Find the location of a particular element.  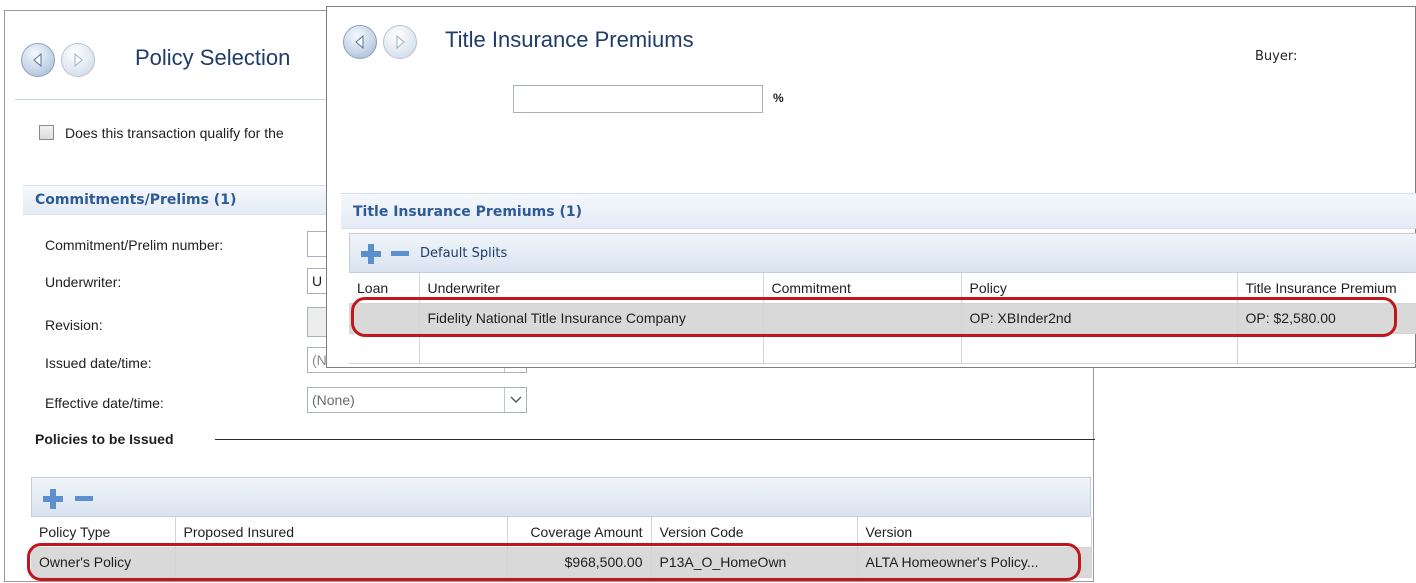

effective-datetime-picker: (None) is located at coordinates (417, 400).